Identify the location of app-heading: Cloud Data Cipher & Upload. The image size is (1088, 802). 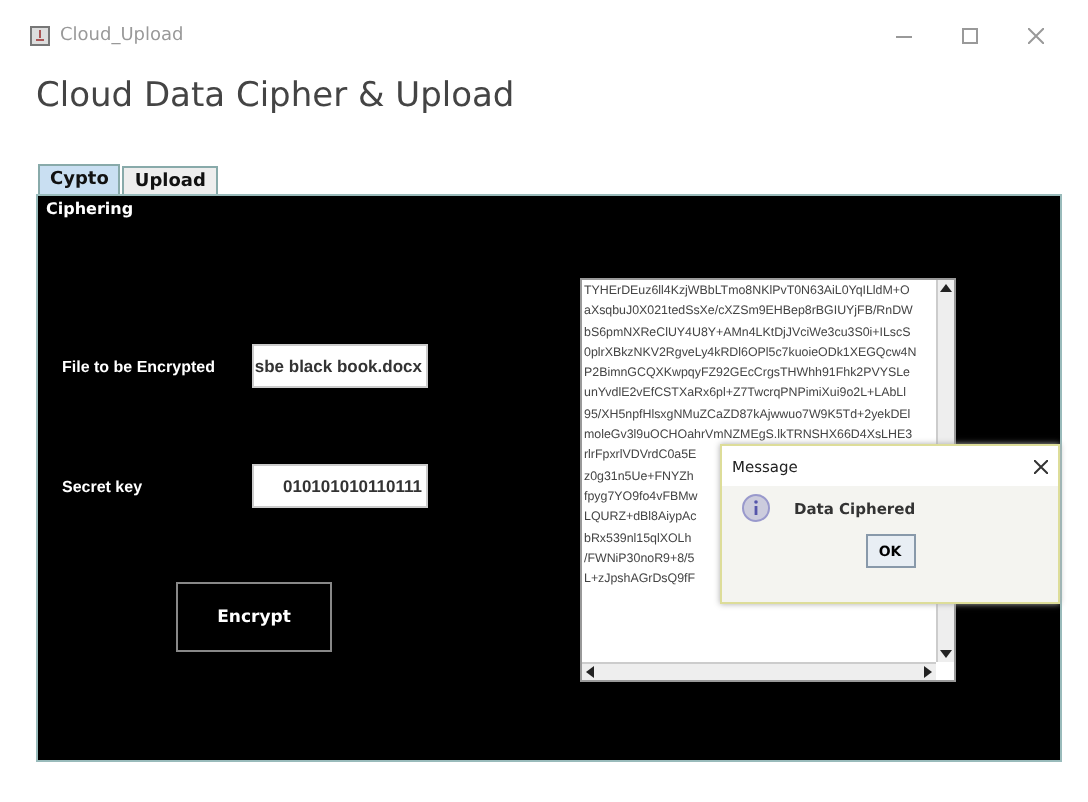
(275, 97).